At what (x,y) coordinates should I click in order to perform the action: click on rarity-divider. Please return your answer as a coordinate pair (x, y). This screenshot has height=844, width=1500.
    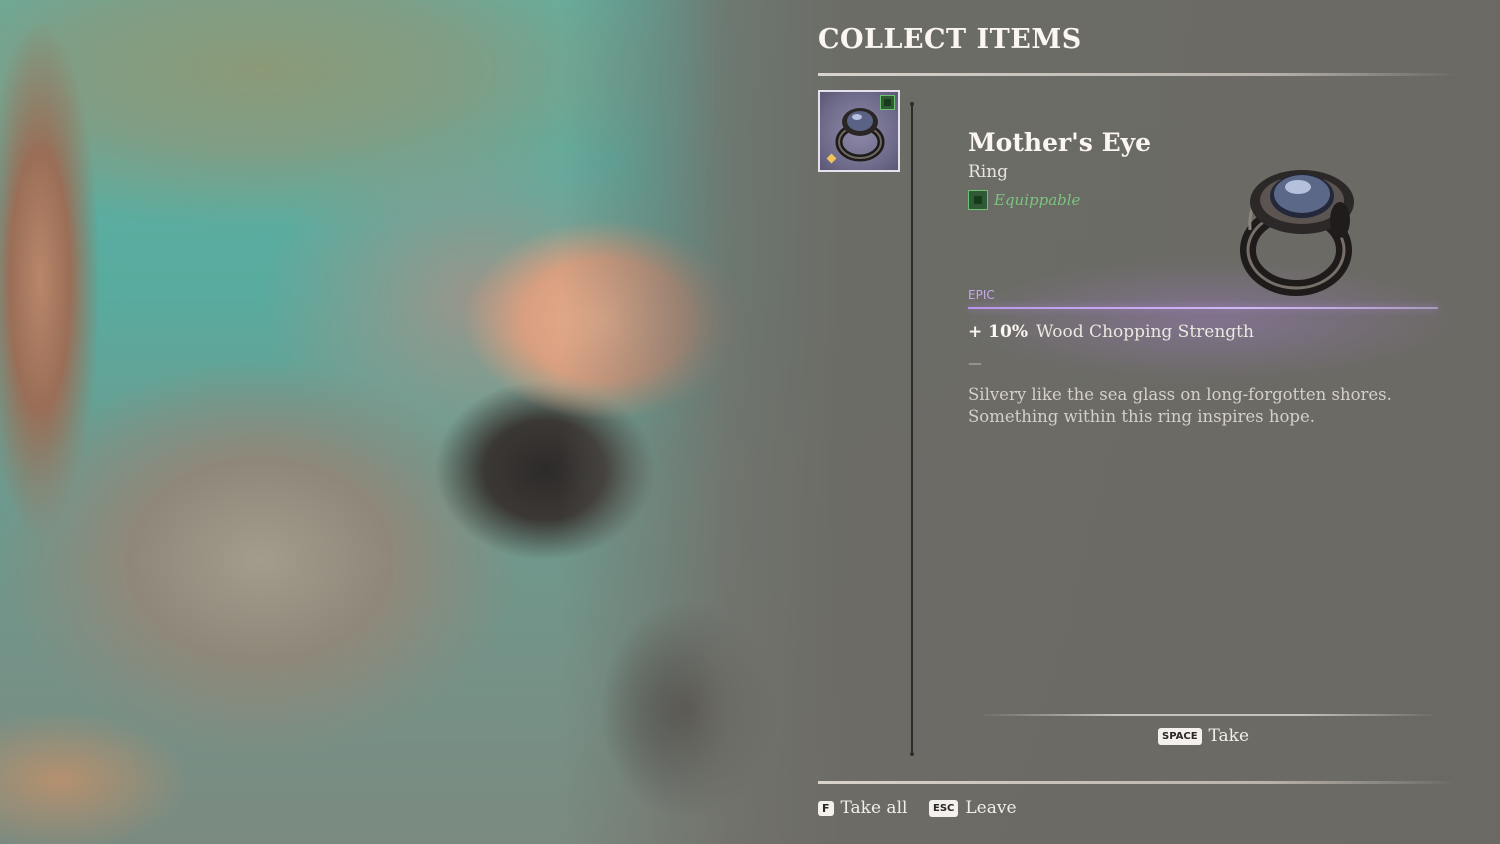
    Looking at the image, I should click on (1203, 308).